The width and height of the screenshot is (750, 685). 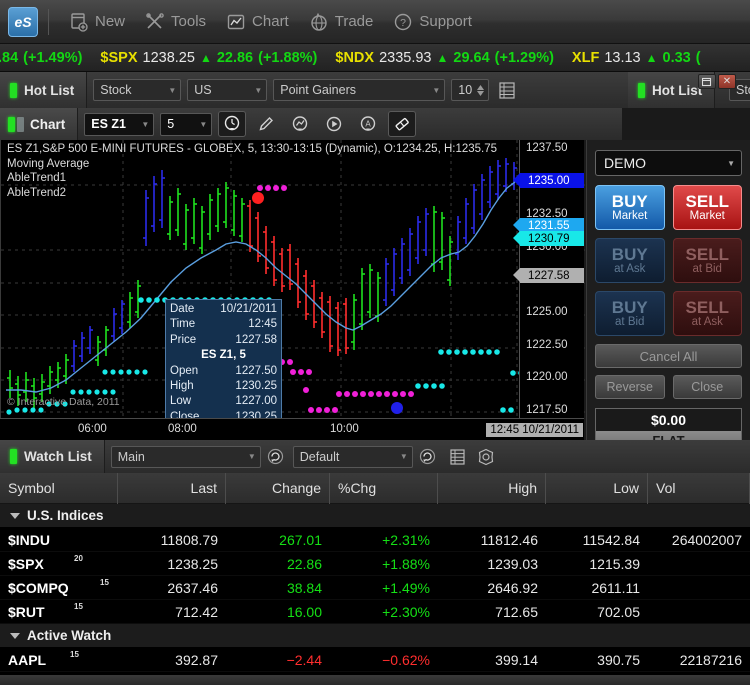 I want to click on grid-icon, so click(x=457, y=456).